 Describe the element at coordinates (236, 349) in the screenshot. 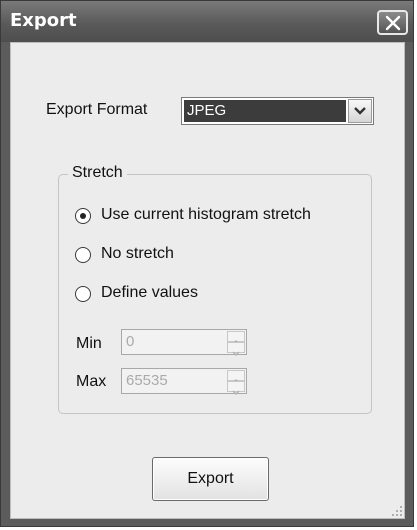

I see `min-decrement-button` at that location.